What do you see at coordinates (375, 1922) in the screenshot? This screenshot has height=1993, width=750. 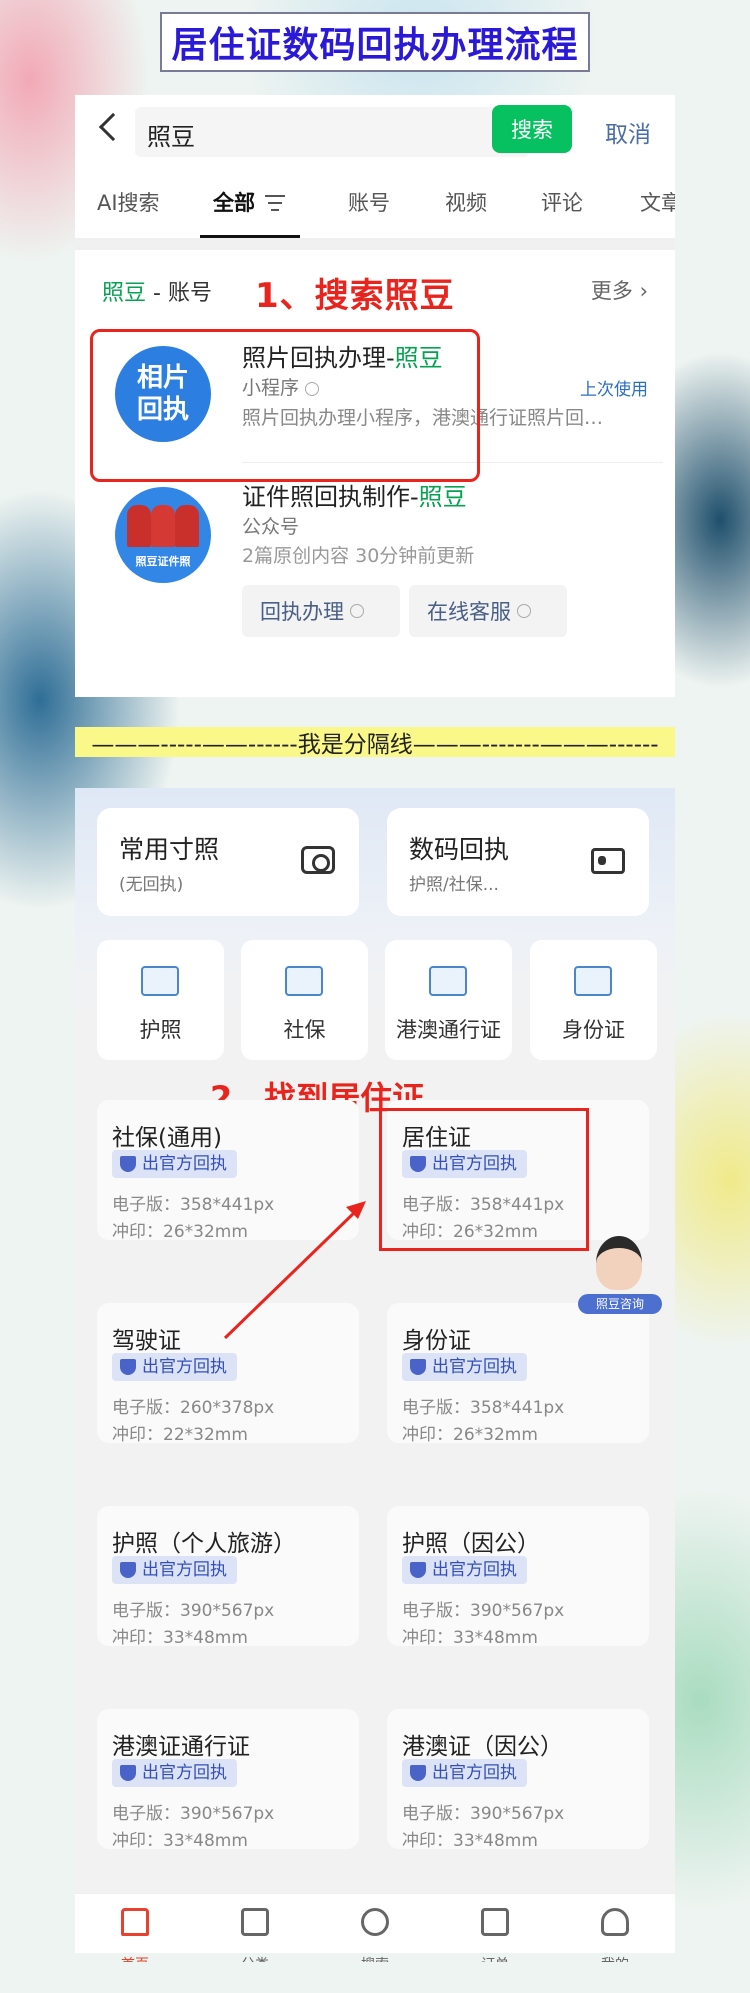 I see `search-icon` at bounding box center [375, 1922].